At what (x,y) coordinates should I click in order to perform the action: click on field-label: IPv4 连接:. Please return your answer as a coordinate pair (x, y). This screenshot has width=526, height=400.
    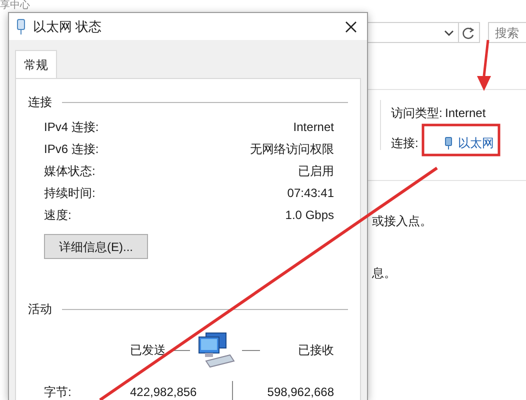
    Looking at the image, I should click on (71, 127).